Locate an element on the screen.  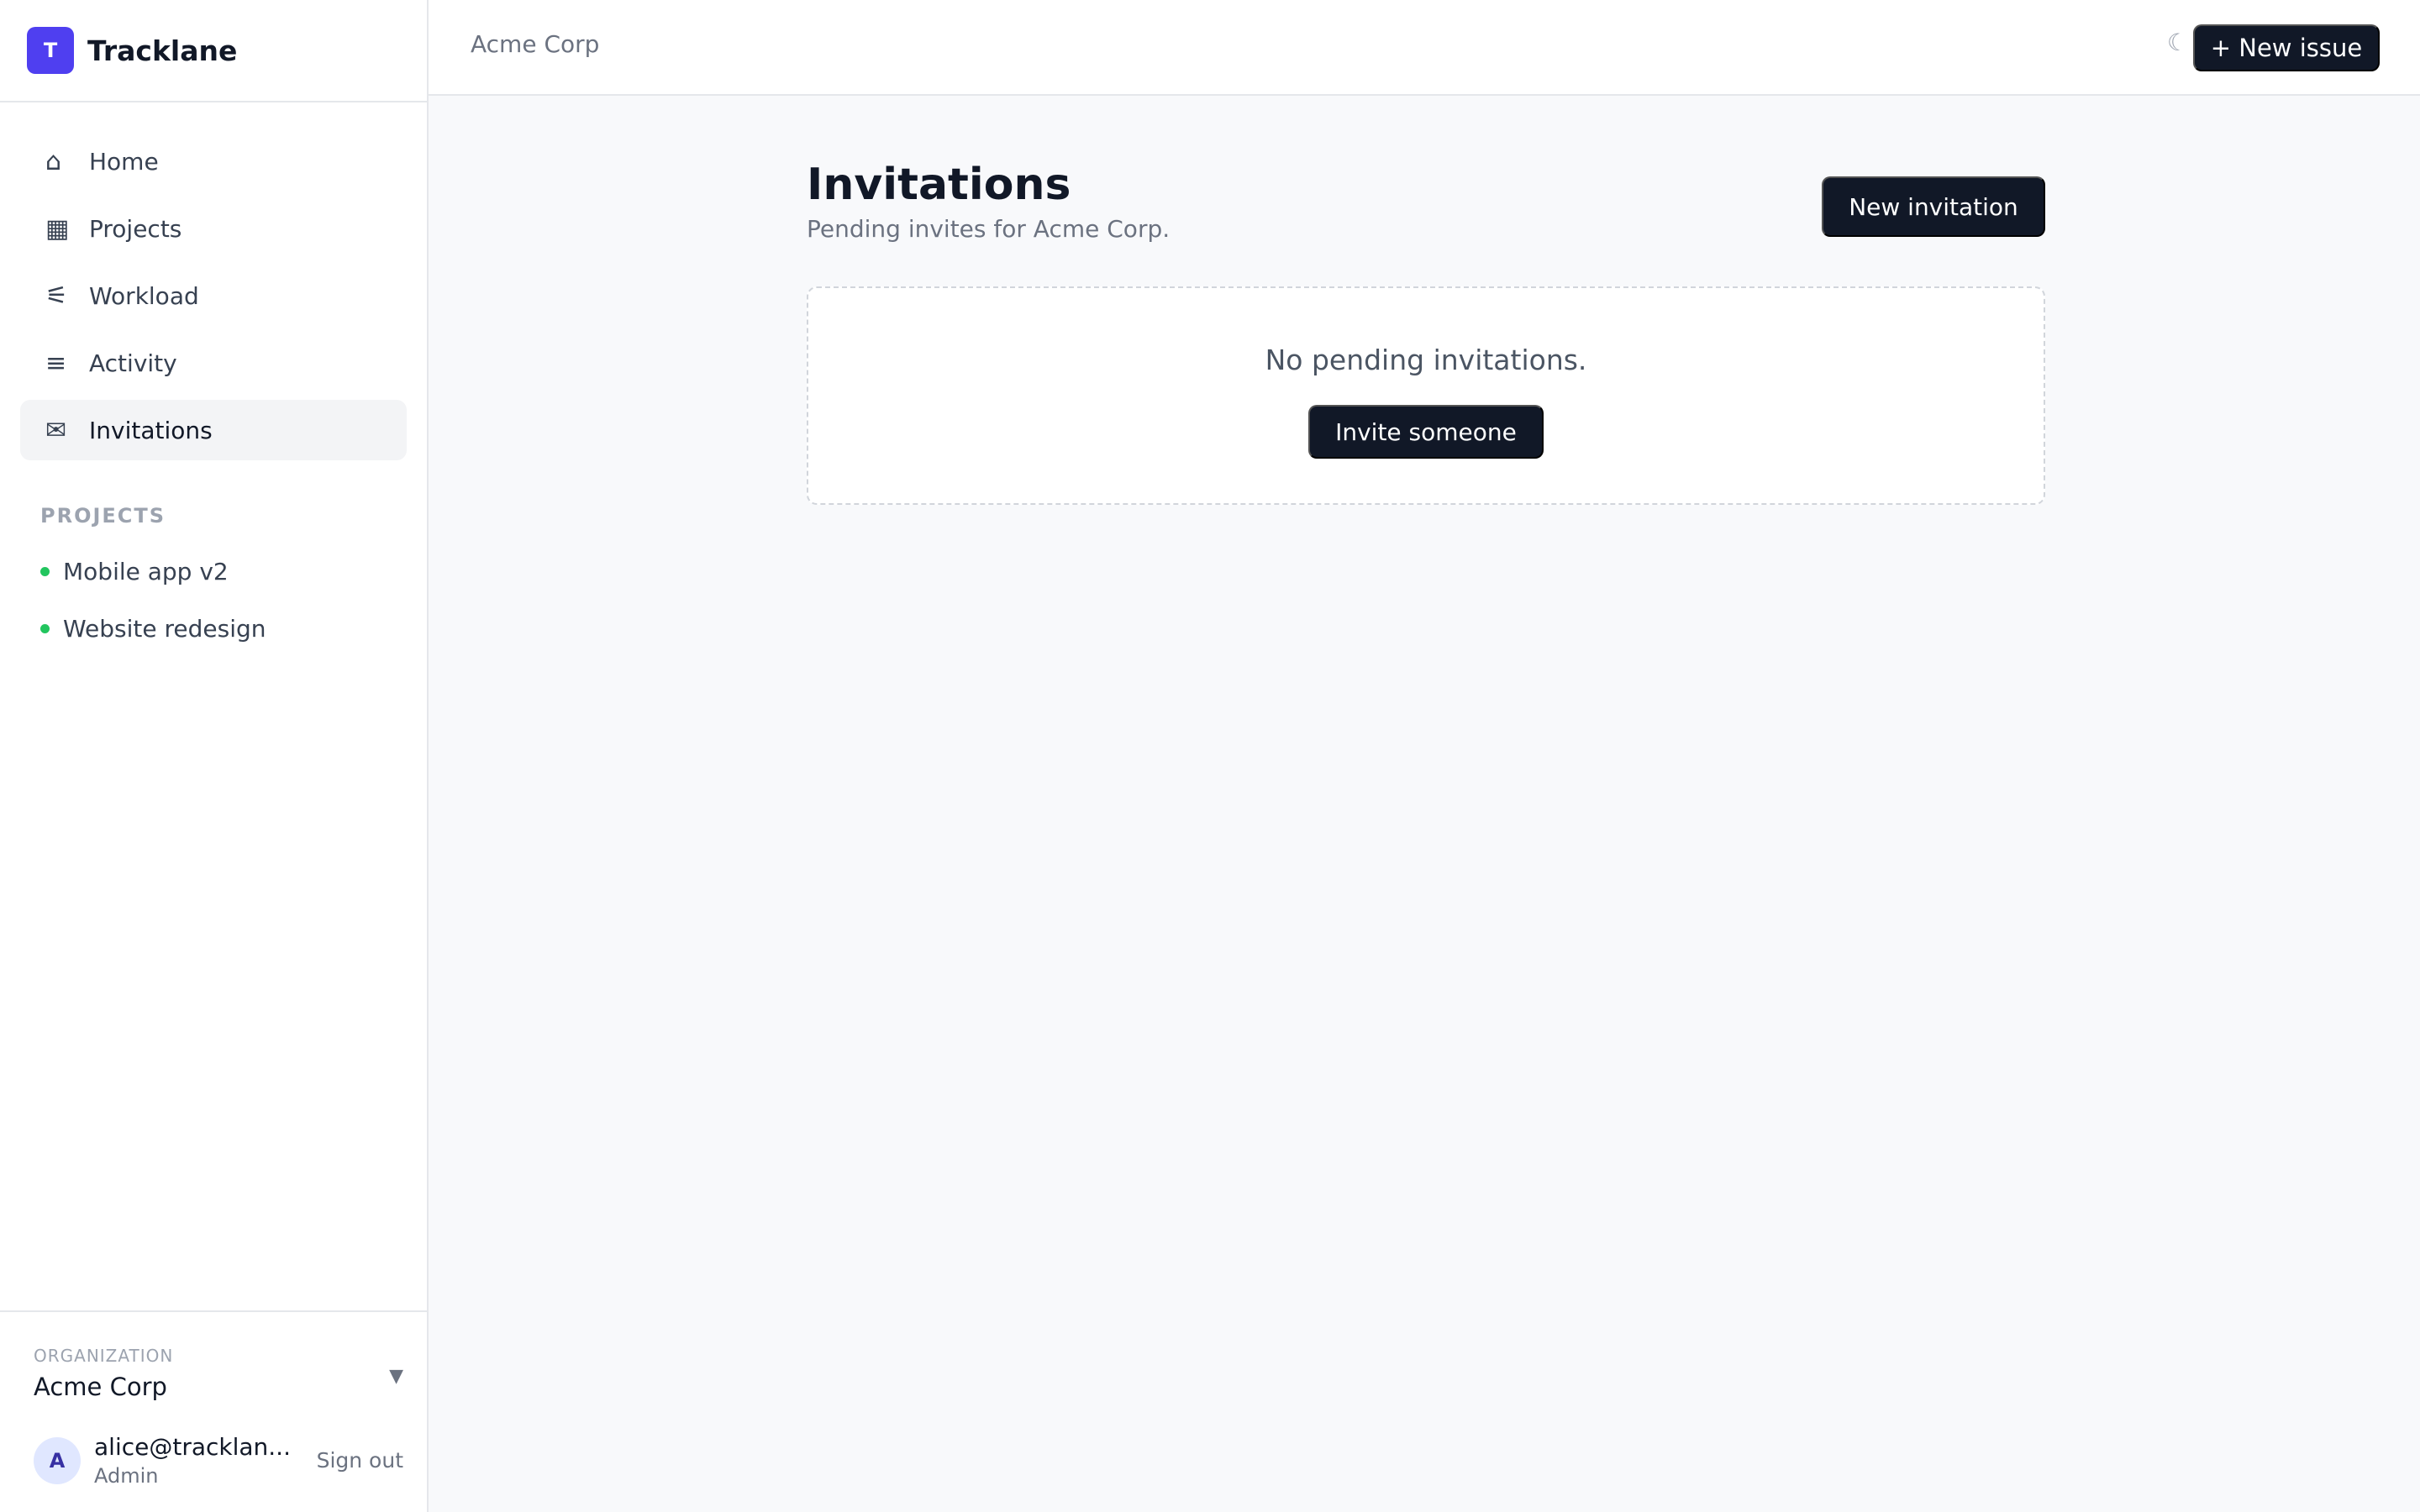
sidebar-item-label: Workload is located at coordinates (144, 295).